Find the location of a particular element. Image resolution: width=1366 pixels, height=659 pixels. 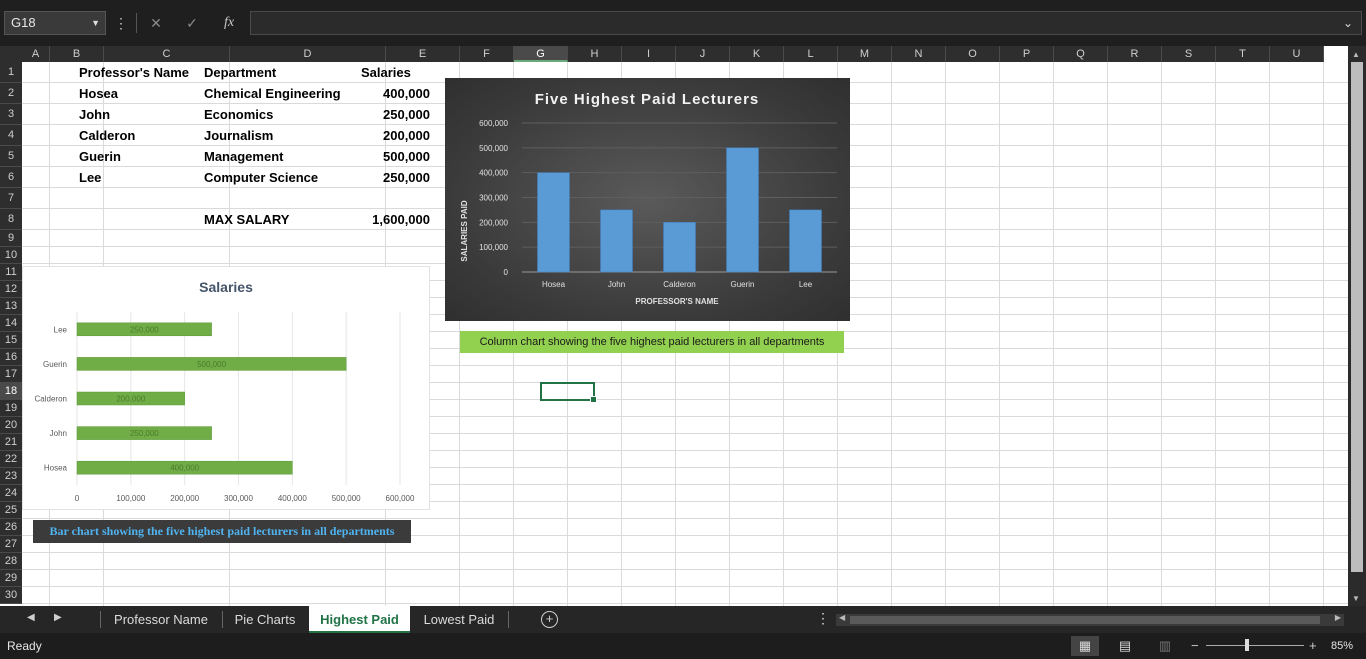

prev-sheet-icon: ◀ is located at coordinates (31, 617).